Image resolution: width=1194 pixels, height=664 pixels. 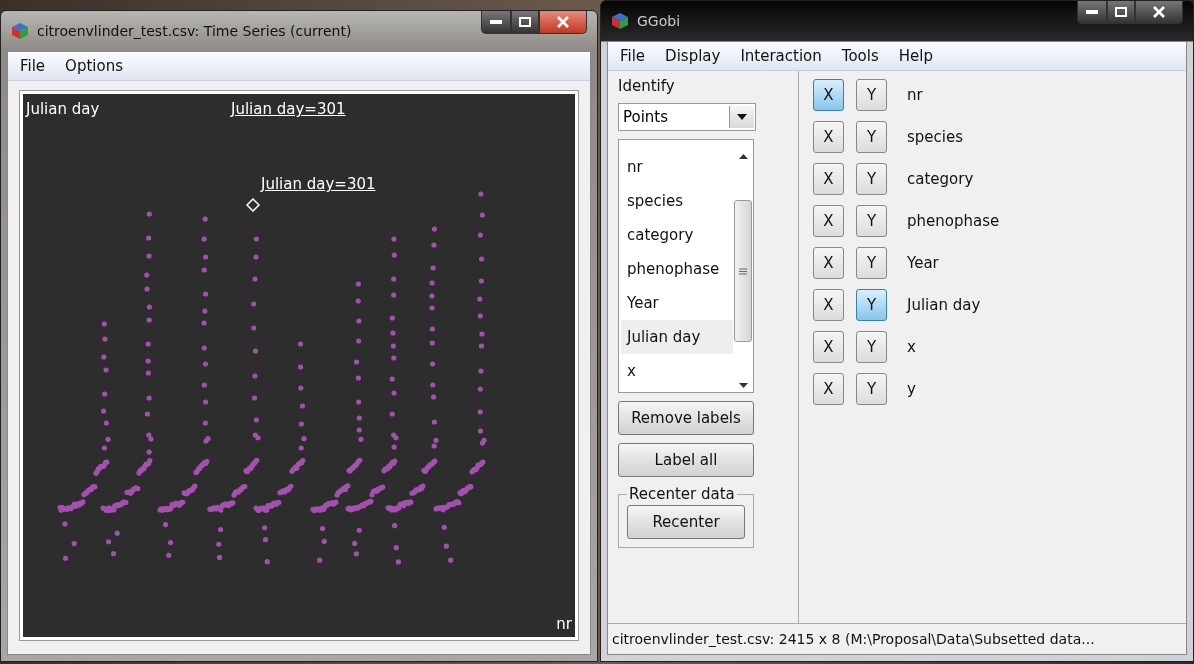 I want to click on variable-name: species, so click(x=935, y=137).